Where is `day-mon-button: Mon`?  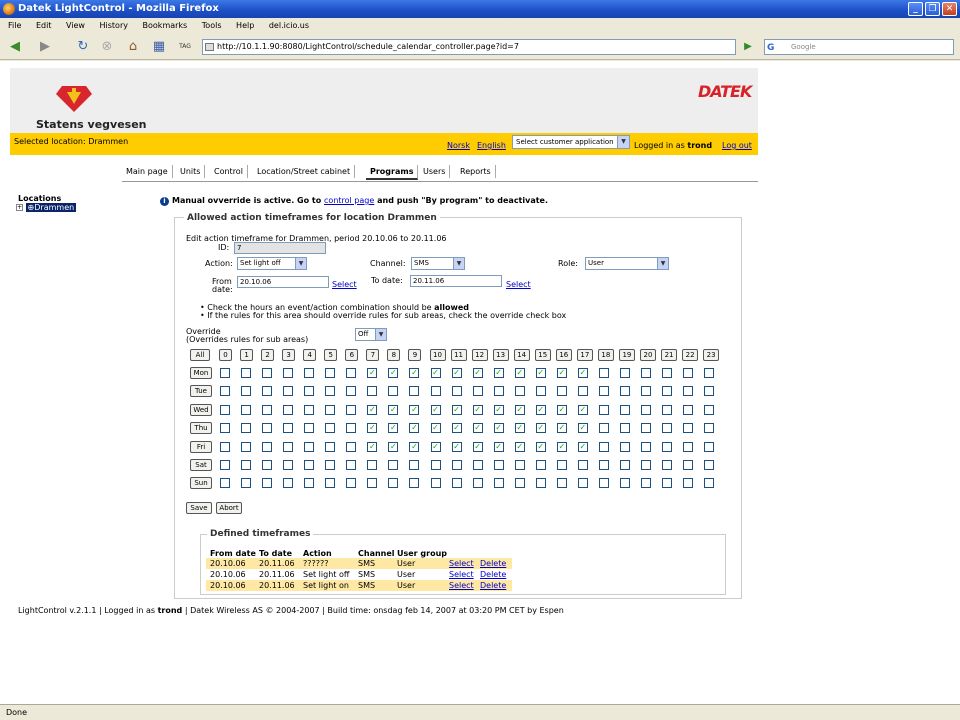 day-mon-button: Mon is located at coordinates (201, 373).